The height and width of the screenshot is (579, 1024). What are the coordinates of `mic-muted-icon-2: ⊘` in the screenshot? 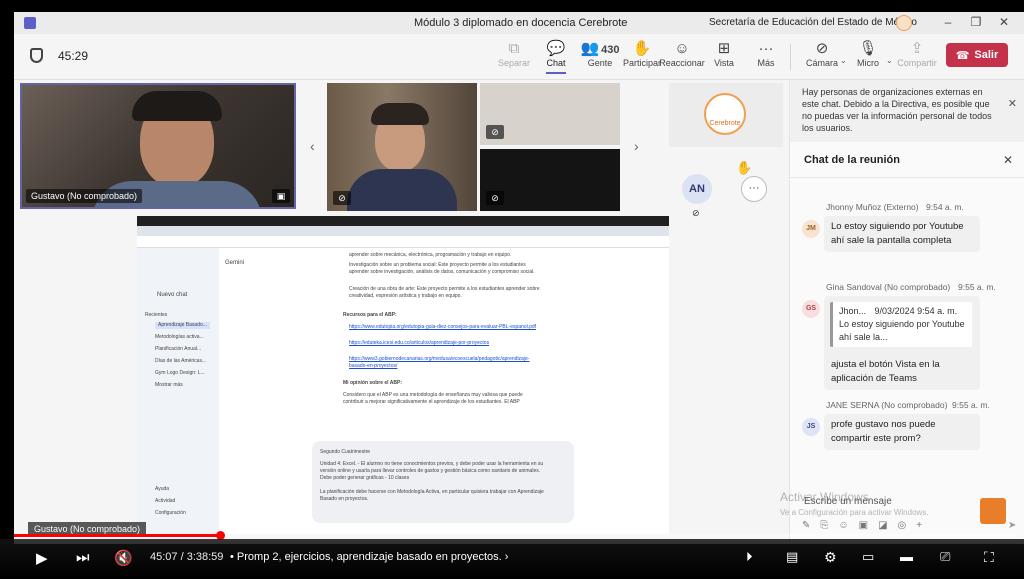 It's located at (495, 132).